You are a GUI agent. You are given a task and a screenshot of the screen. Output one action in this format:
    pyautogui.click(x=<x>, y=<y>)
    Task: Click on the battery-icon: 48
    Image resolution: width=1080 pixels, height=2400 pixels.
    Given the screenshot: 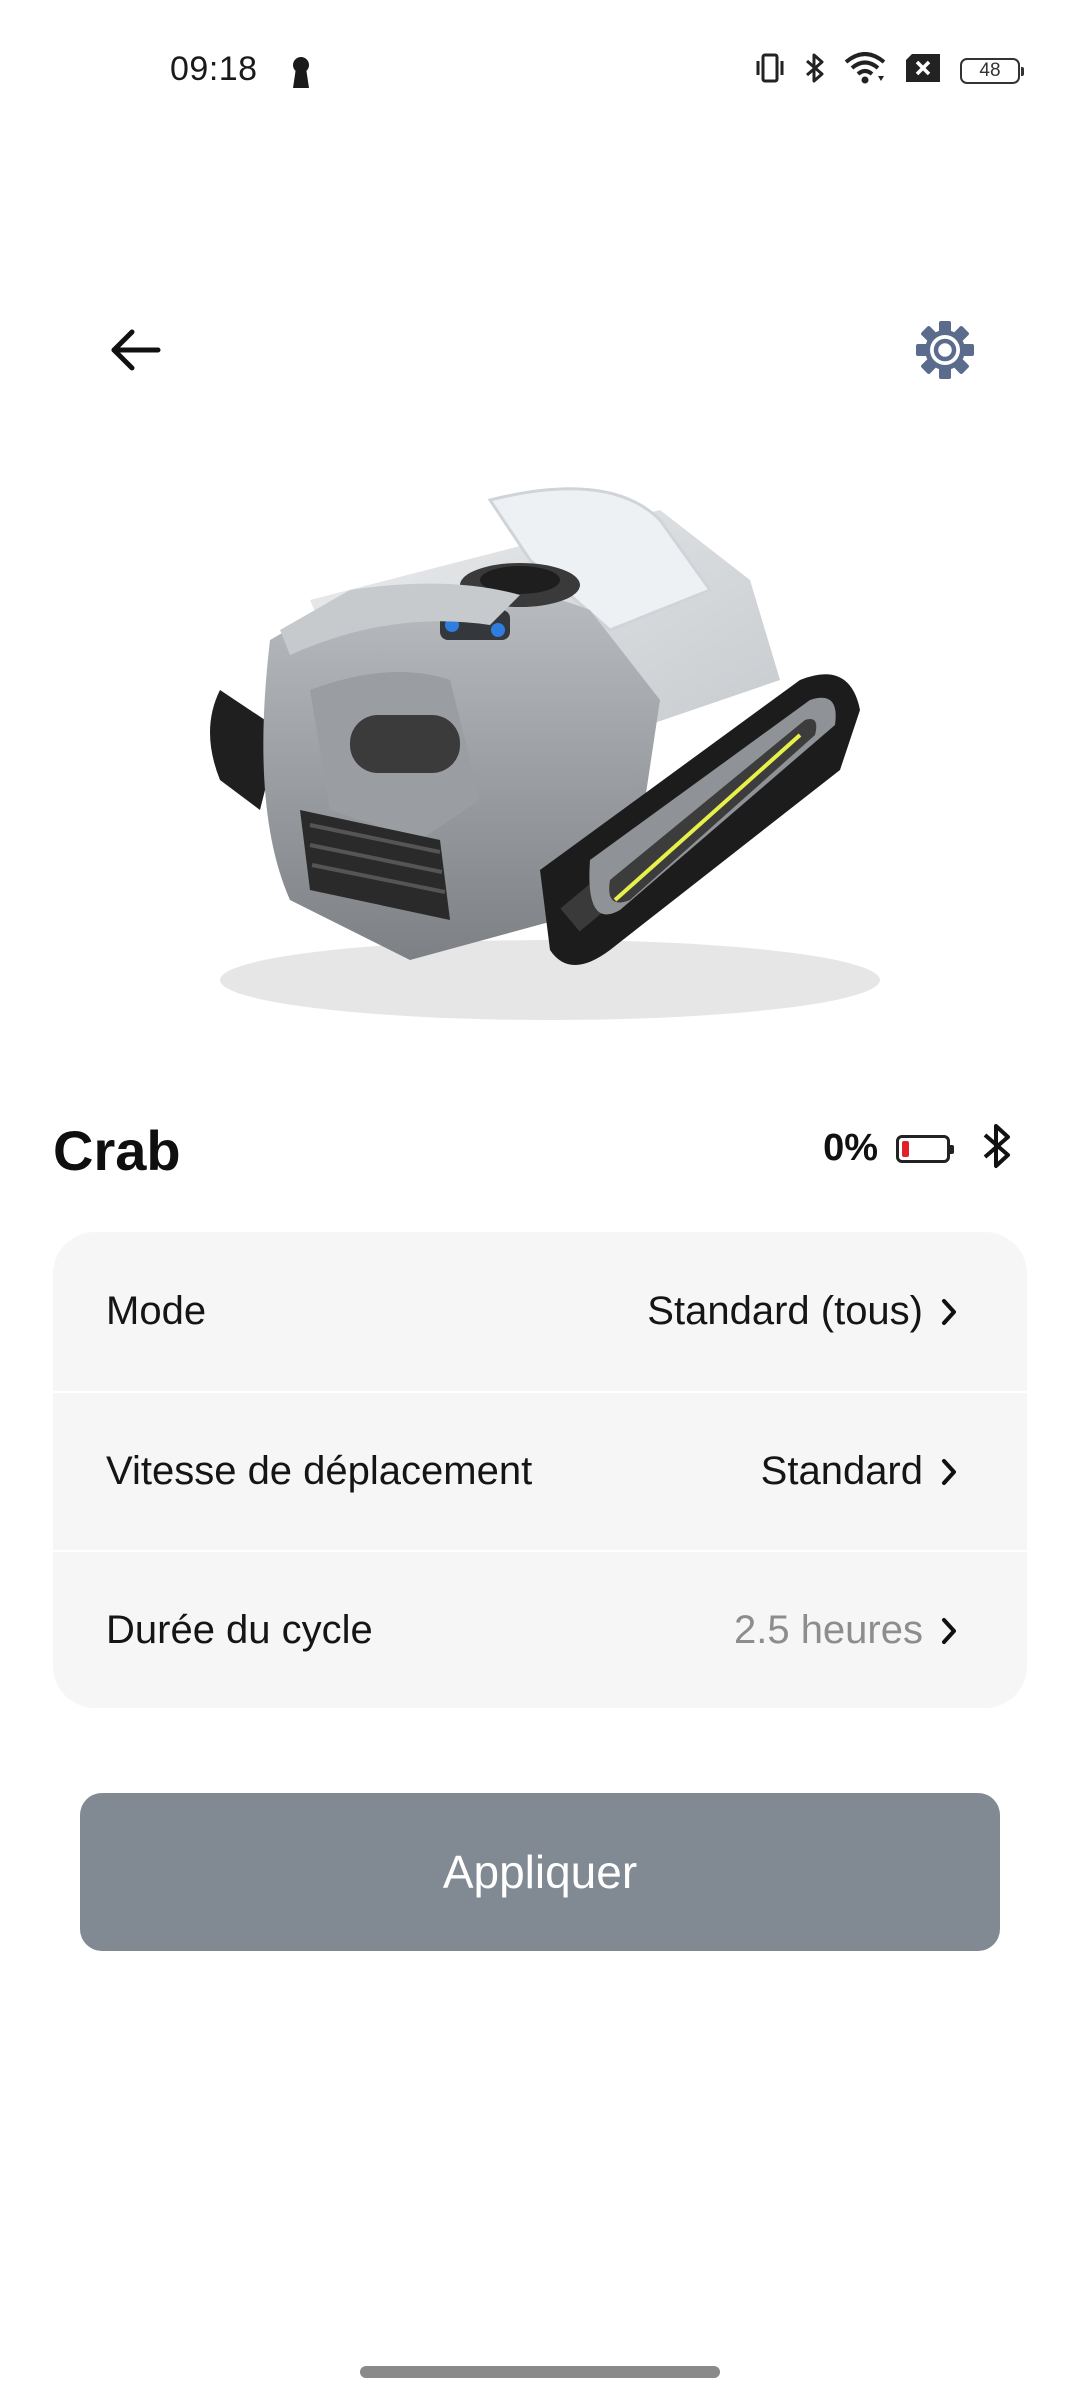 What is the action you would take?
    pyautogui.click(x=992, y=70)
    